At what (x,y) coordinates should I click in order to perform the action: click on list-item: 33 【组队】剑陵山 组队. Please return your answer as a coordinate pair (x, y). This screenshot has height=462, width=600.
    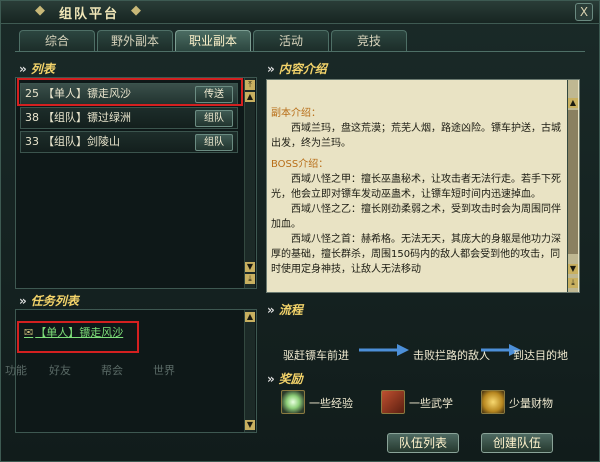
    Looking at the image, I should click on (129, 142).